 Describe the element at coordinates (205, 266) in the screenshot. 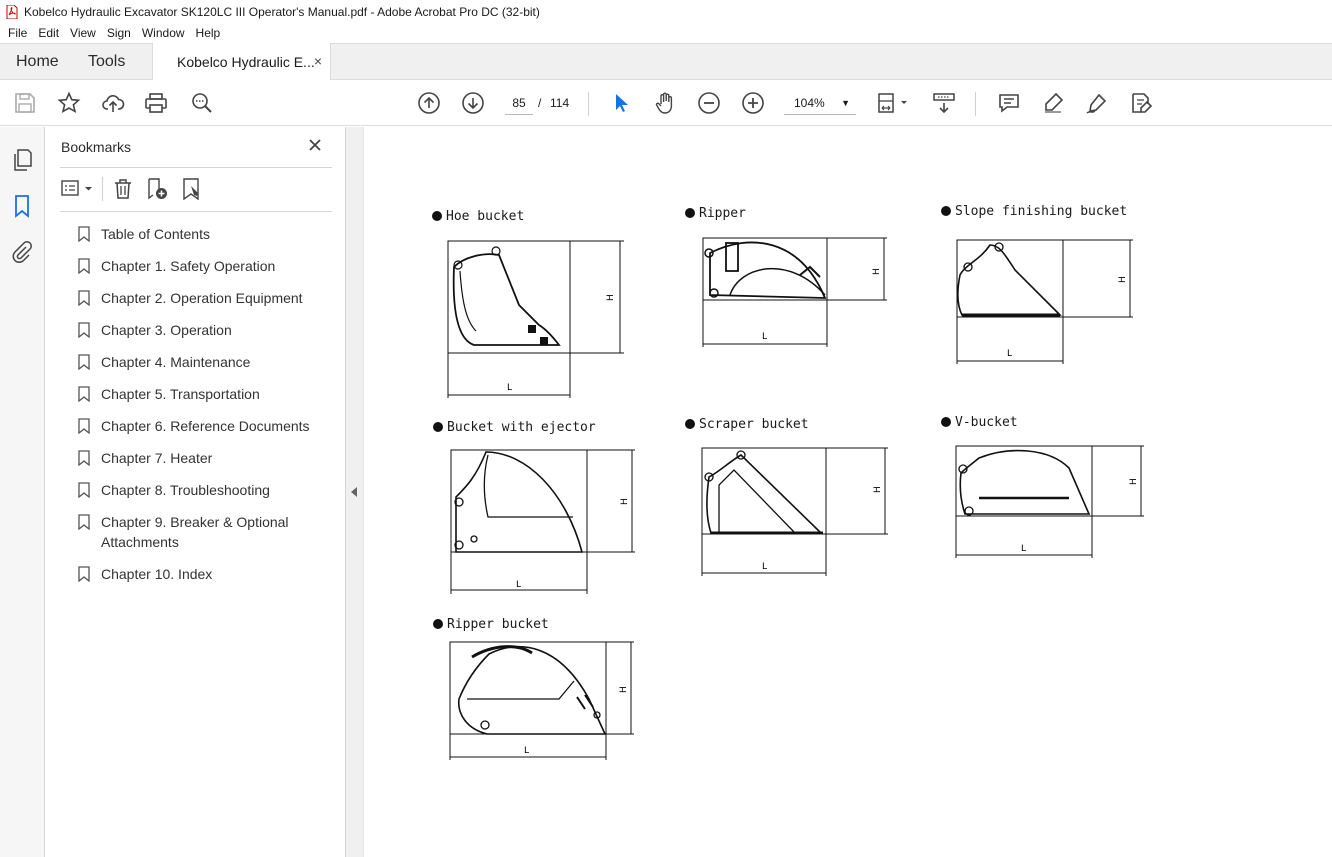

I see `bookmark-item: Chapter 1. Safety Operation` at that location.